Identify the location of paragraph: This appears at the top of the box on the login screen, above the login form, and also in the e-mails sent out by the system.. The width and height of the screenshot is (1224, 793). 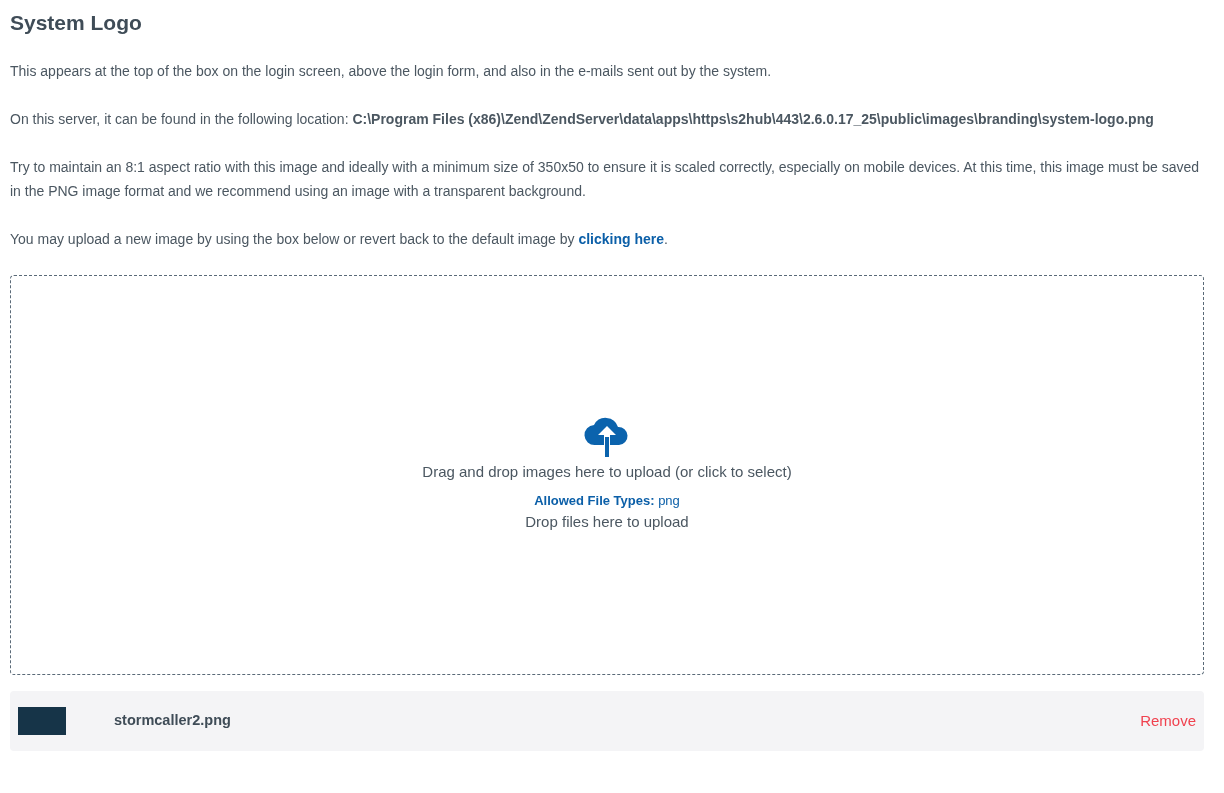
(391, 72).